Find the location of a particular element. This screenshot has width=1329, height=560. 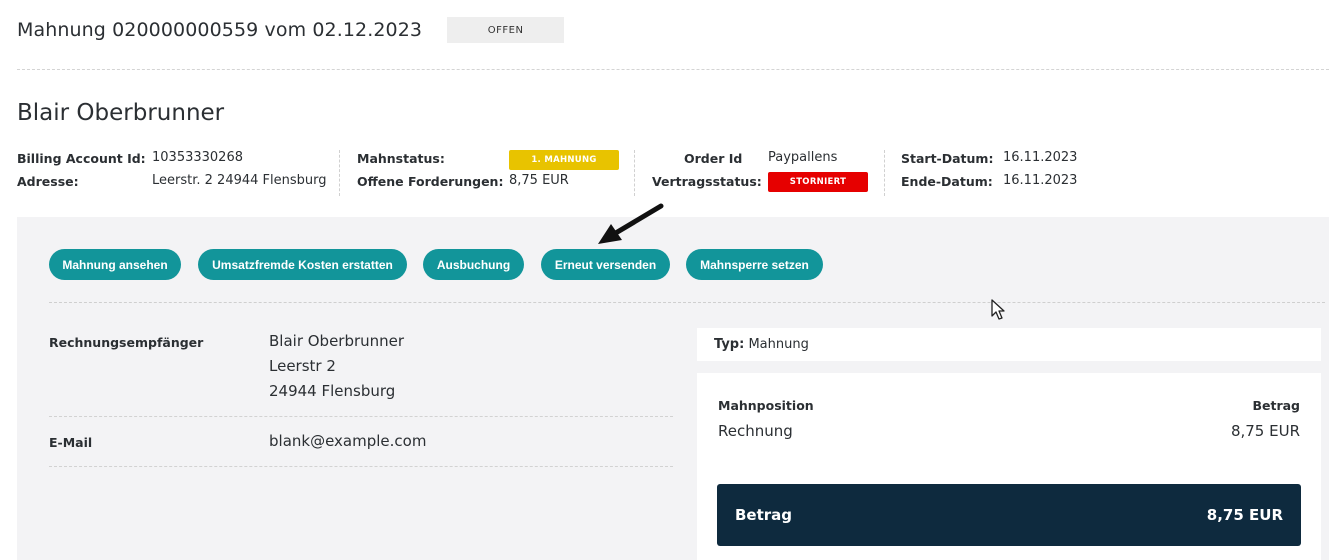

vertragsstatus-badge: STORNIERT is located at coordinates (818, 182).